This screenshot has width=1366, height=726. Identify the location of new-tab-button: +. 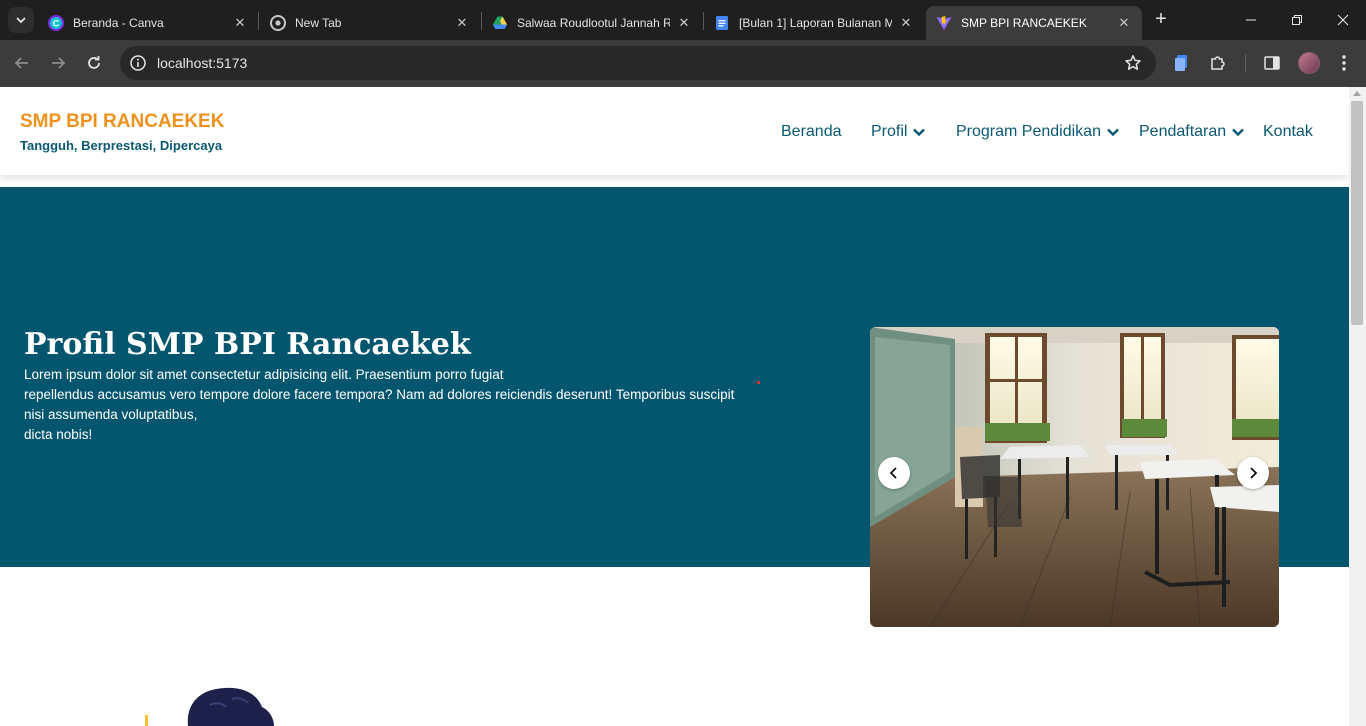
(1161, 19).